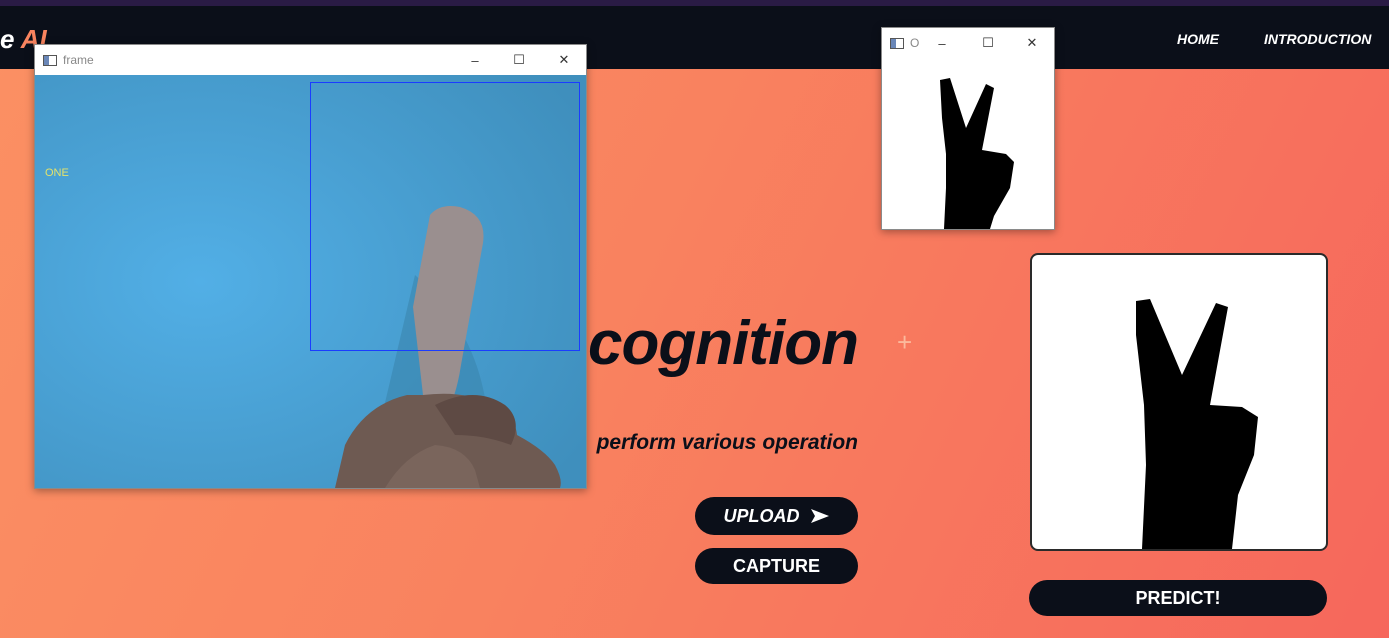 This screenshot has width=1389, height=638. What do you see at coordinates (915, 43) in the screenshot?
I see `threshold-window-title: O` at bounding box center [915, 43].